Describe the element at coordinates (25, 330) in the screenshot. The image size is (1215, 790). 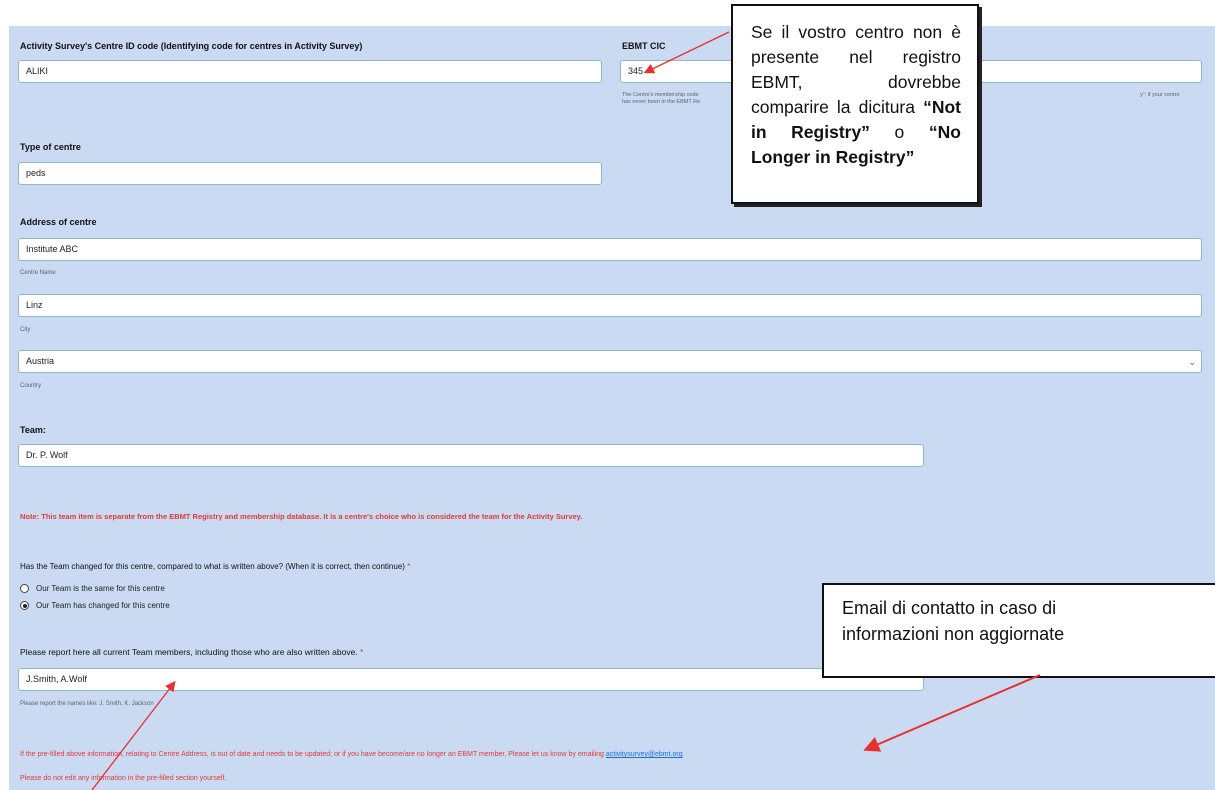
I see `city-sublabel: City` at that location.